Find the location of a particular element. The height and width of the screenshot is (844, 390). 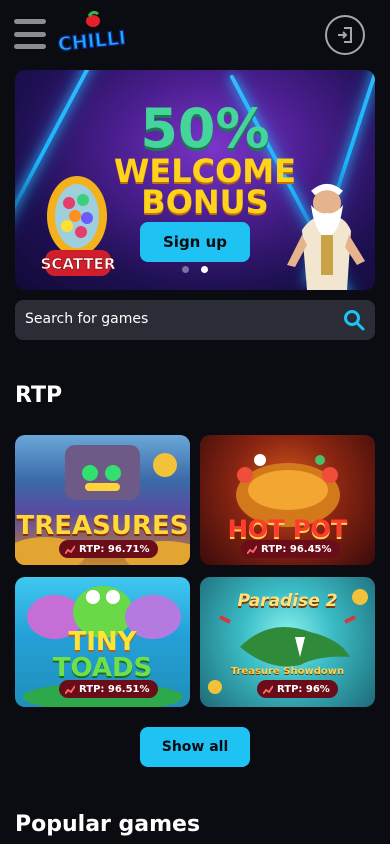

carousel-dot-active is located at coordinates (204, 269).